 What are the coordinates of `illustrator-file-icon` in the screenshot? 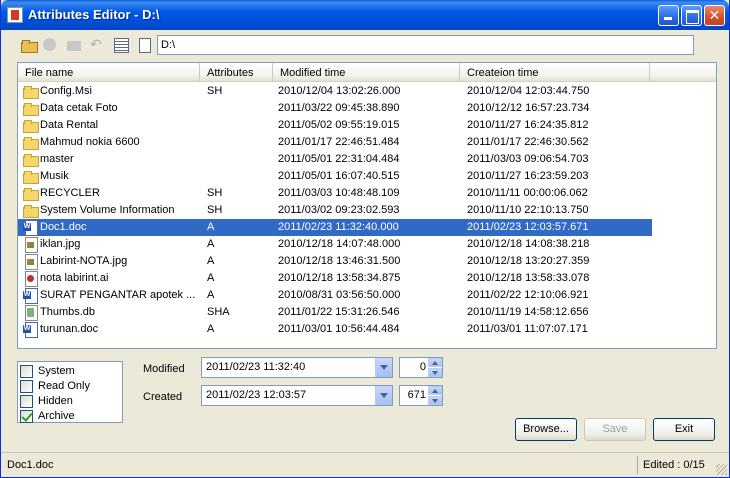 It's located at (30, 279).